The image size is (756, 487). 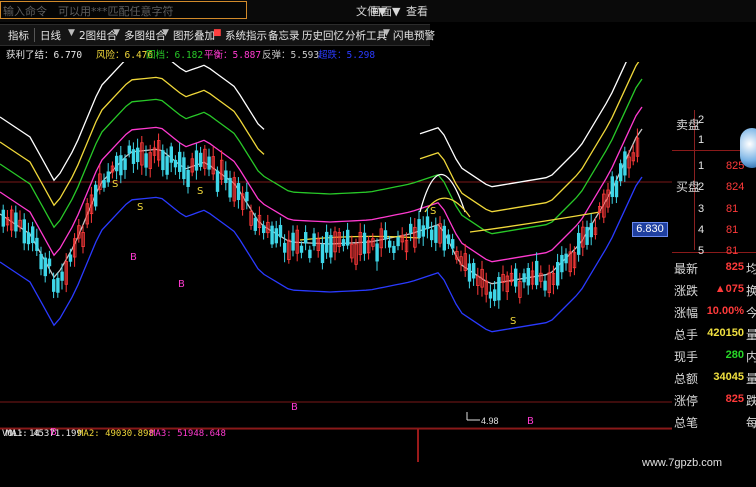 I want to click on indicator-oversold: 超跌：5.298, so click(x=347, y=55).